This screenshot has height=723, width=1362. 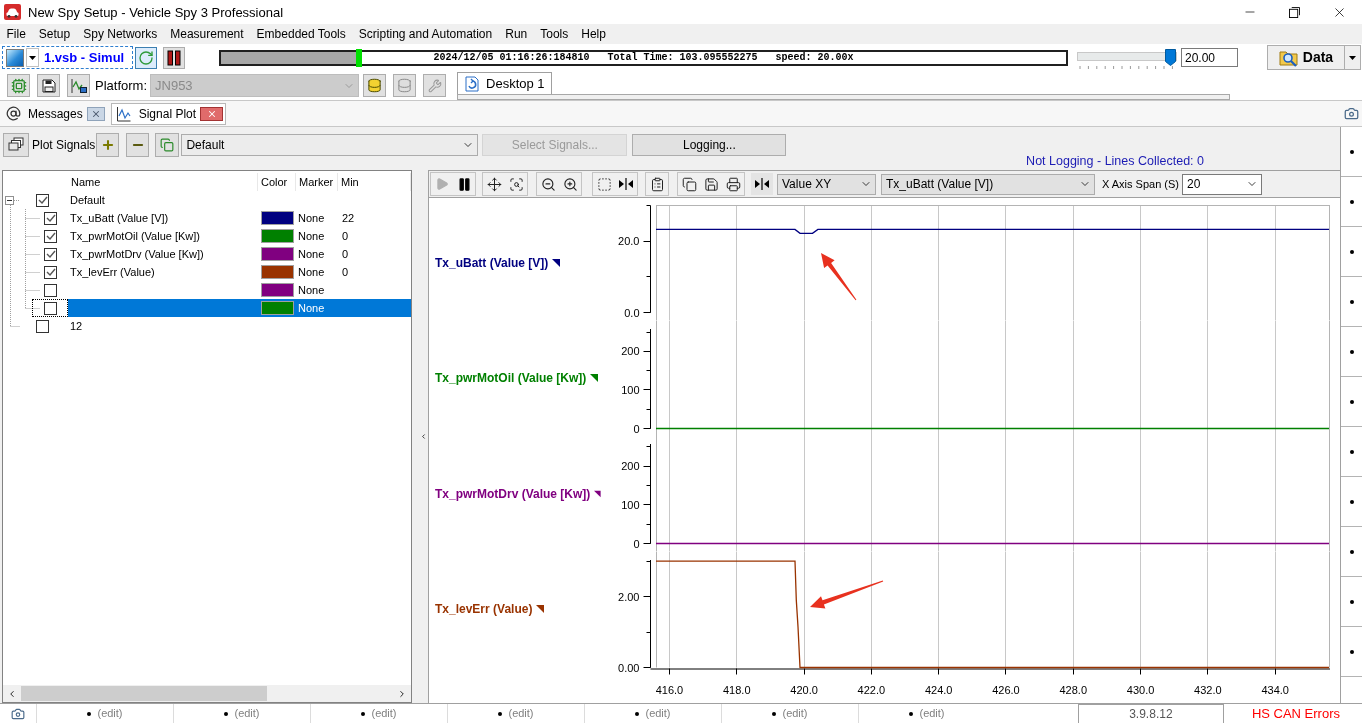 I want to click on total-time-text: Total Time: 103.095552275, so click(x=682, y=57).